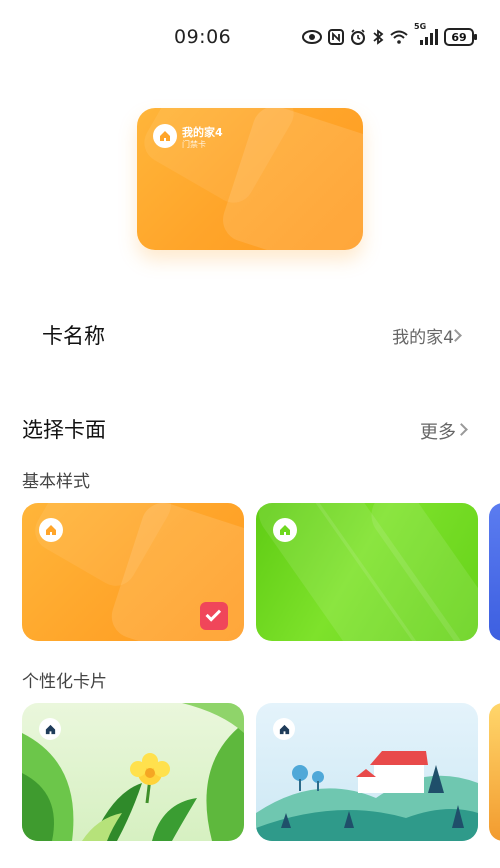  What do you see at coordinates (250, 36) in the screenshot?
I see `status-bar: 09:06 5G 69` at bounding box center [250, 36].